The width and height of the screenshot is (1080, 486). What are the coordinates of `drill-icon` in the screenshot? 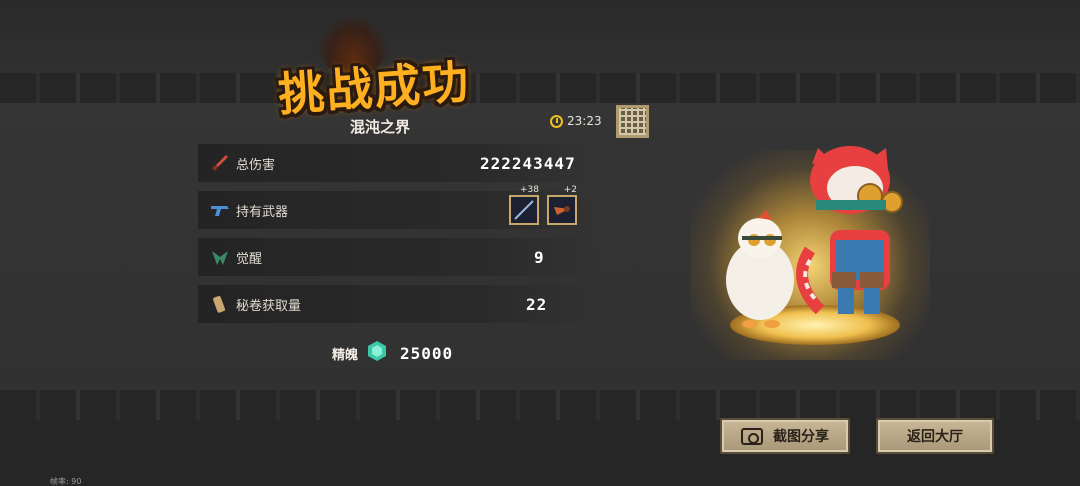 It's located at (562, 216).